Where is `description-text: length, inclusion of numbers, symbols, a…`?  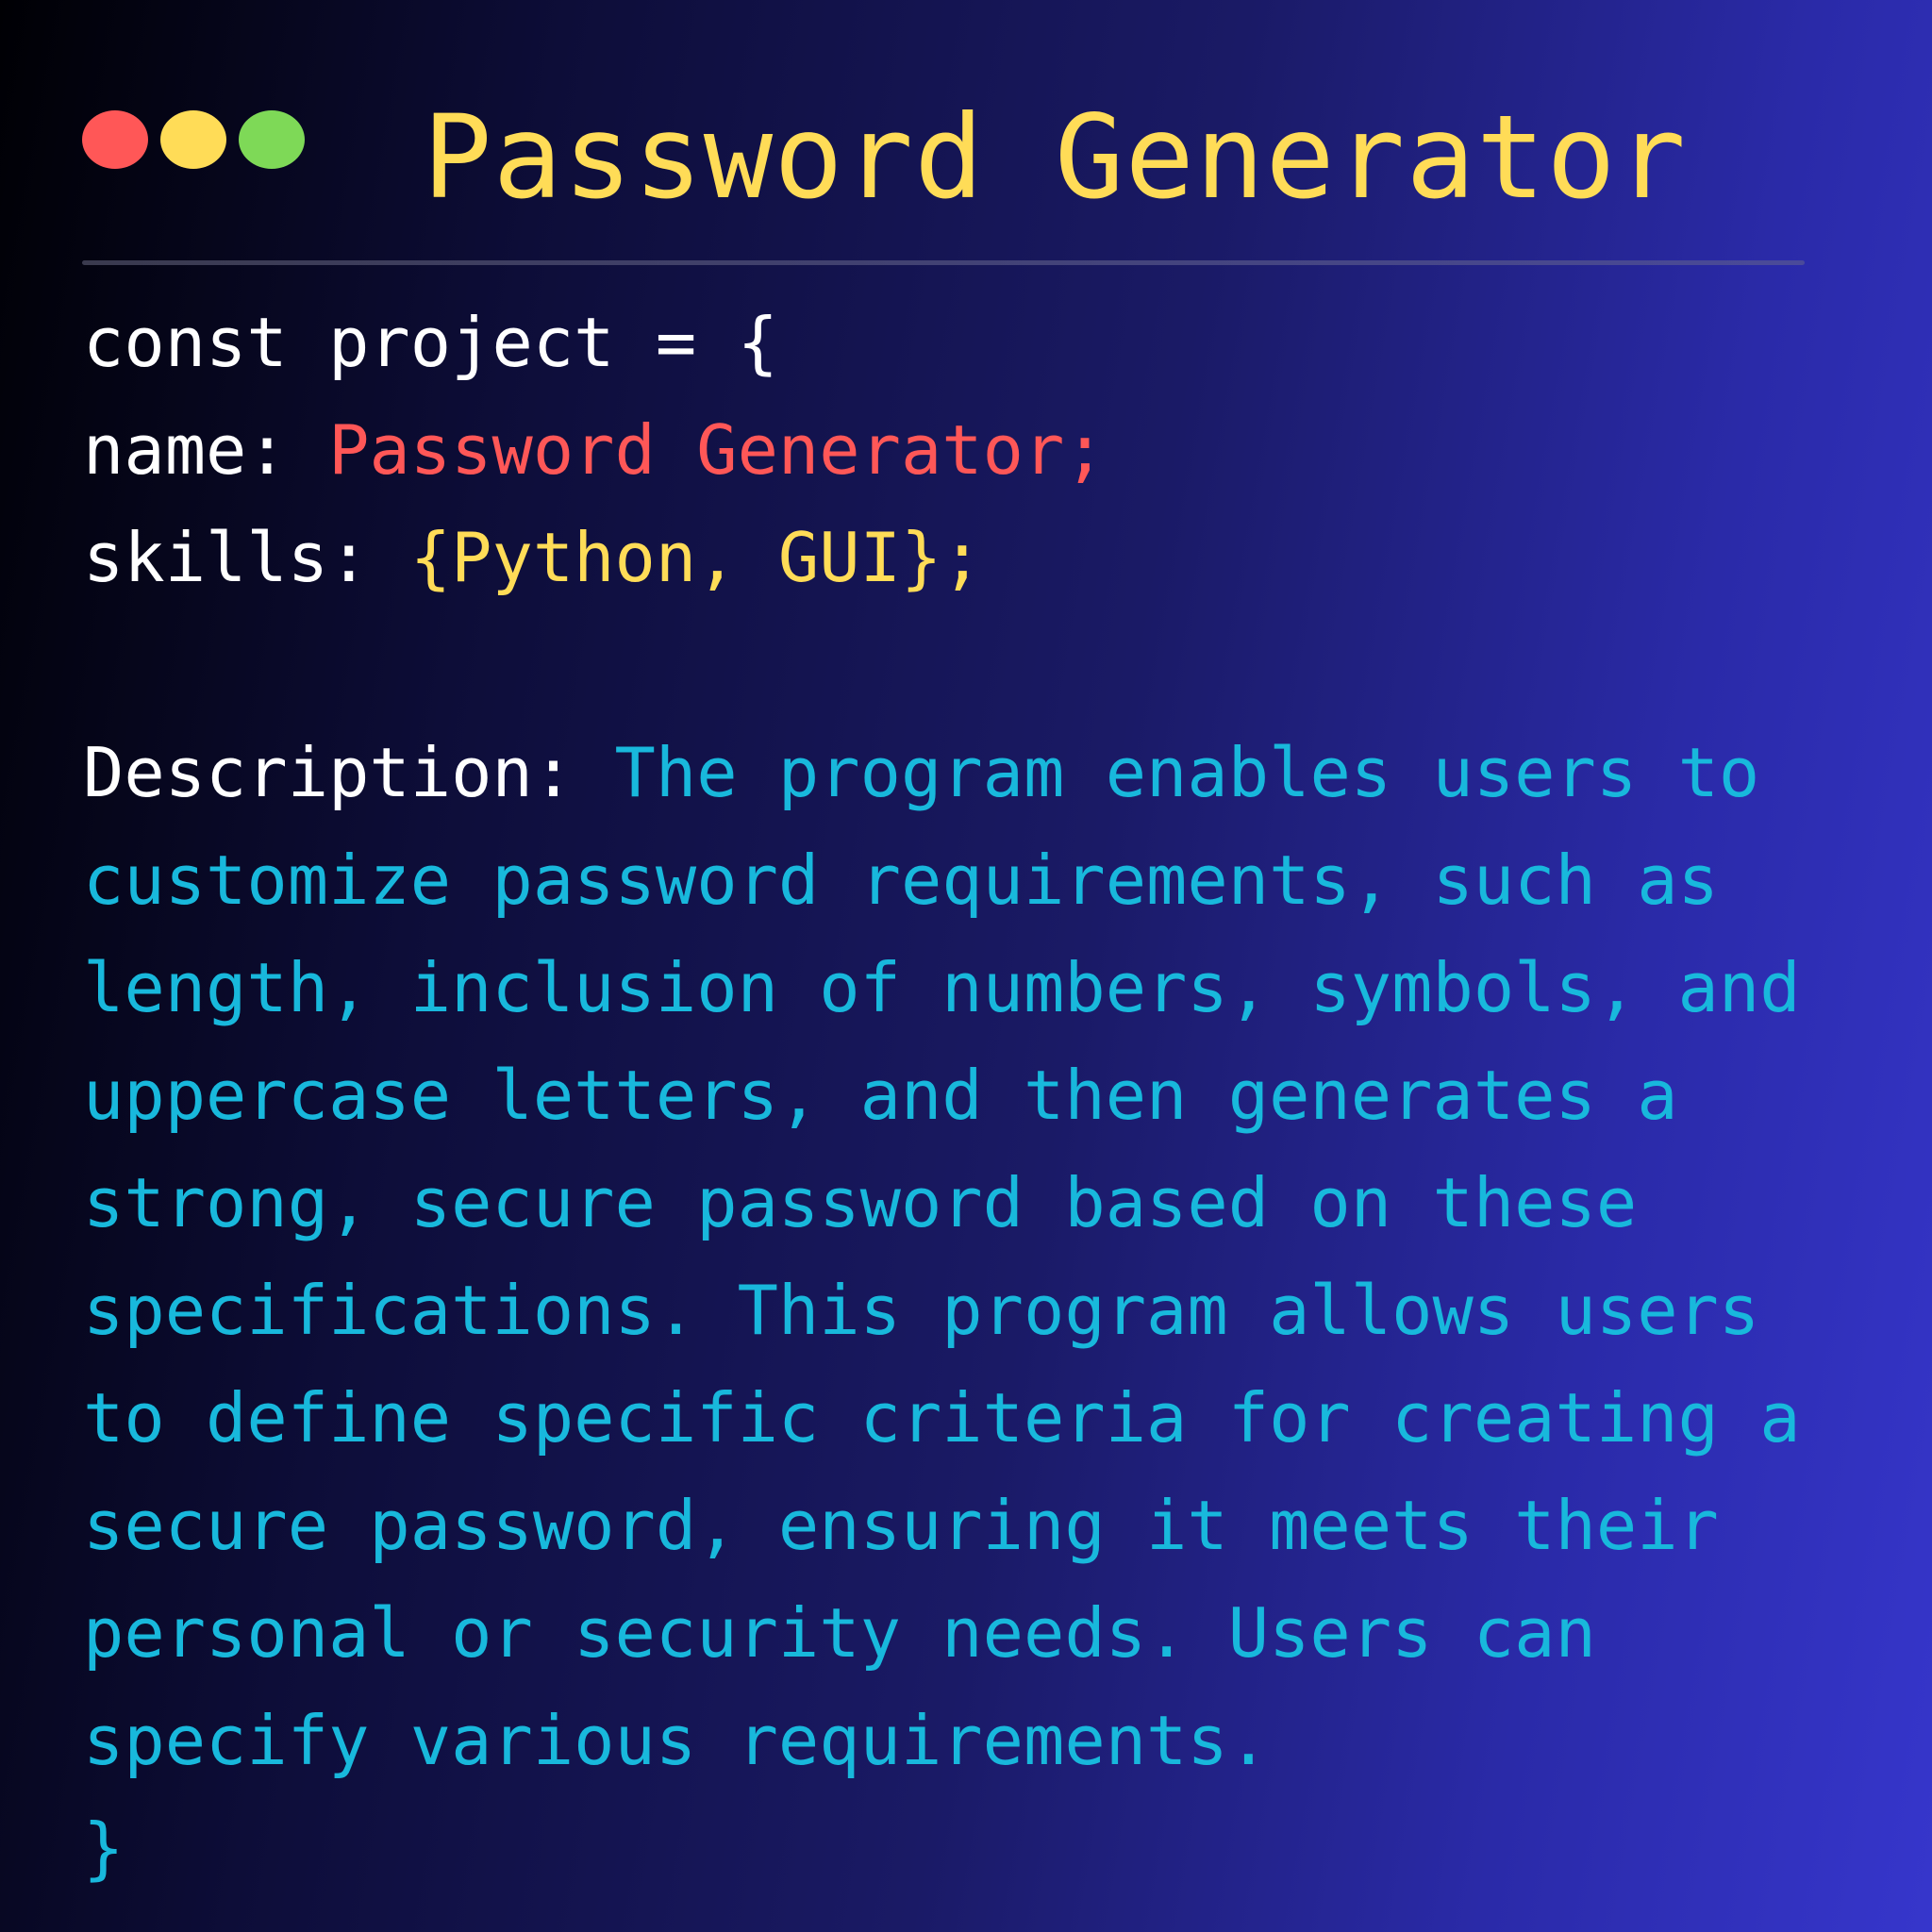
description-text: length, inclusion of numbers, symbols, a… is located at coordinates (942, 988).